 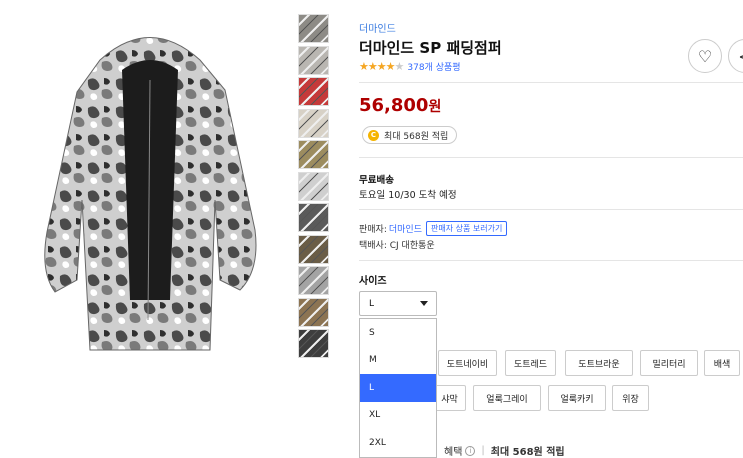 I want to click on size-dropdown-menu: S M L XL 2XL, so click(x=398, y=388).